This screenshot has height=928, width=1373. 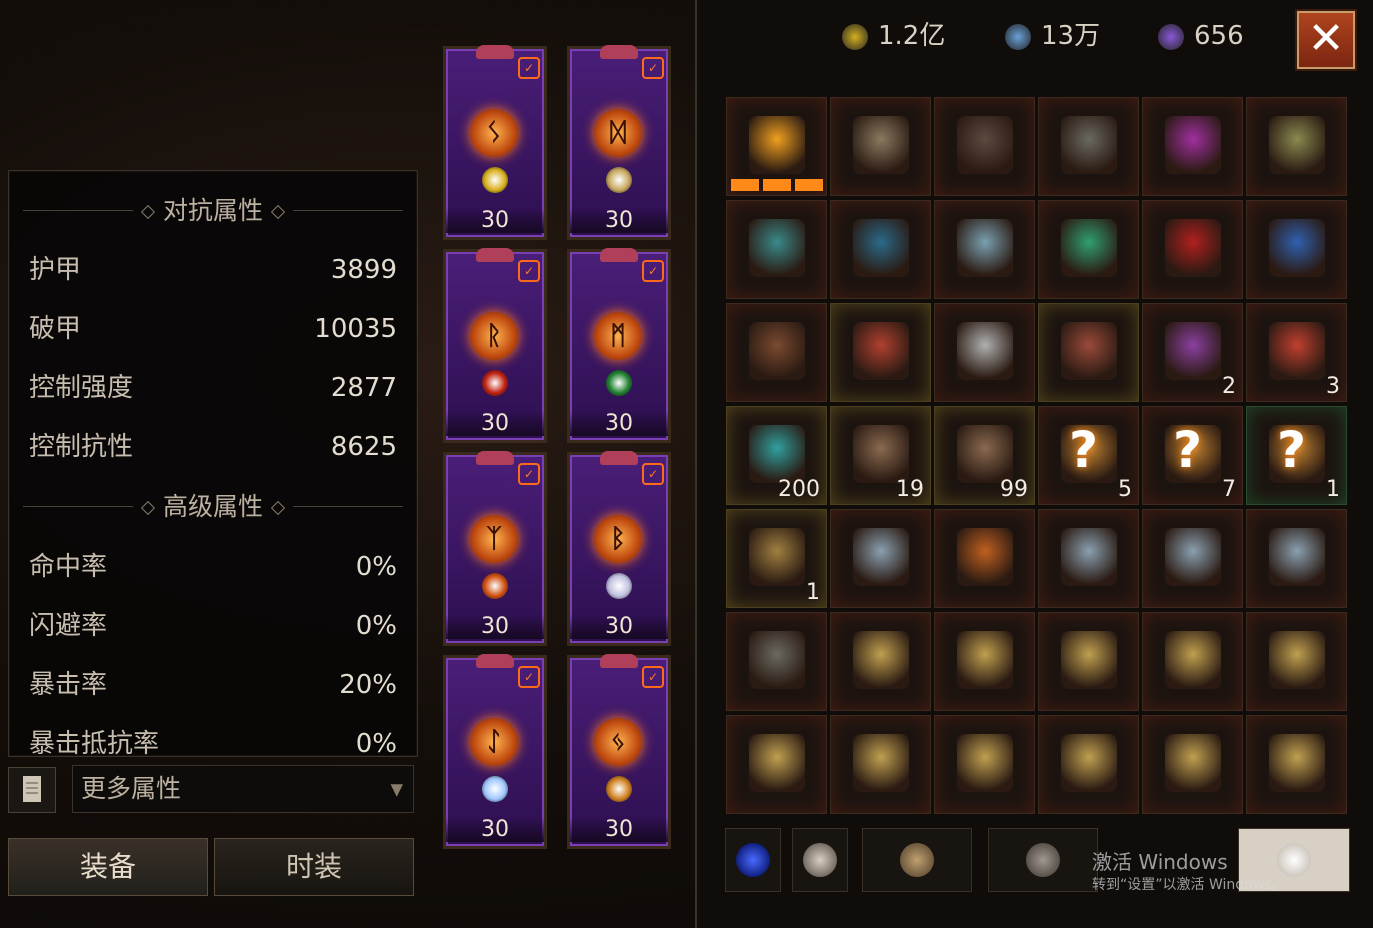 I want to click on crossbow-icon, so click(x=881, y=248).